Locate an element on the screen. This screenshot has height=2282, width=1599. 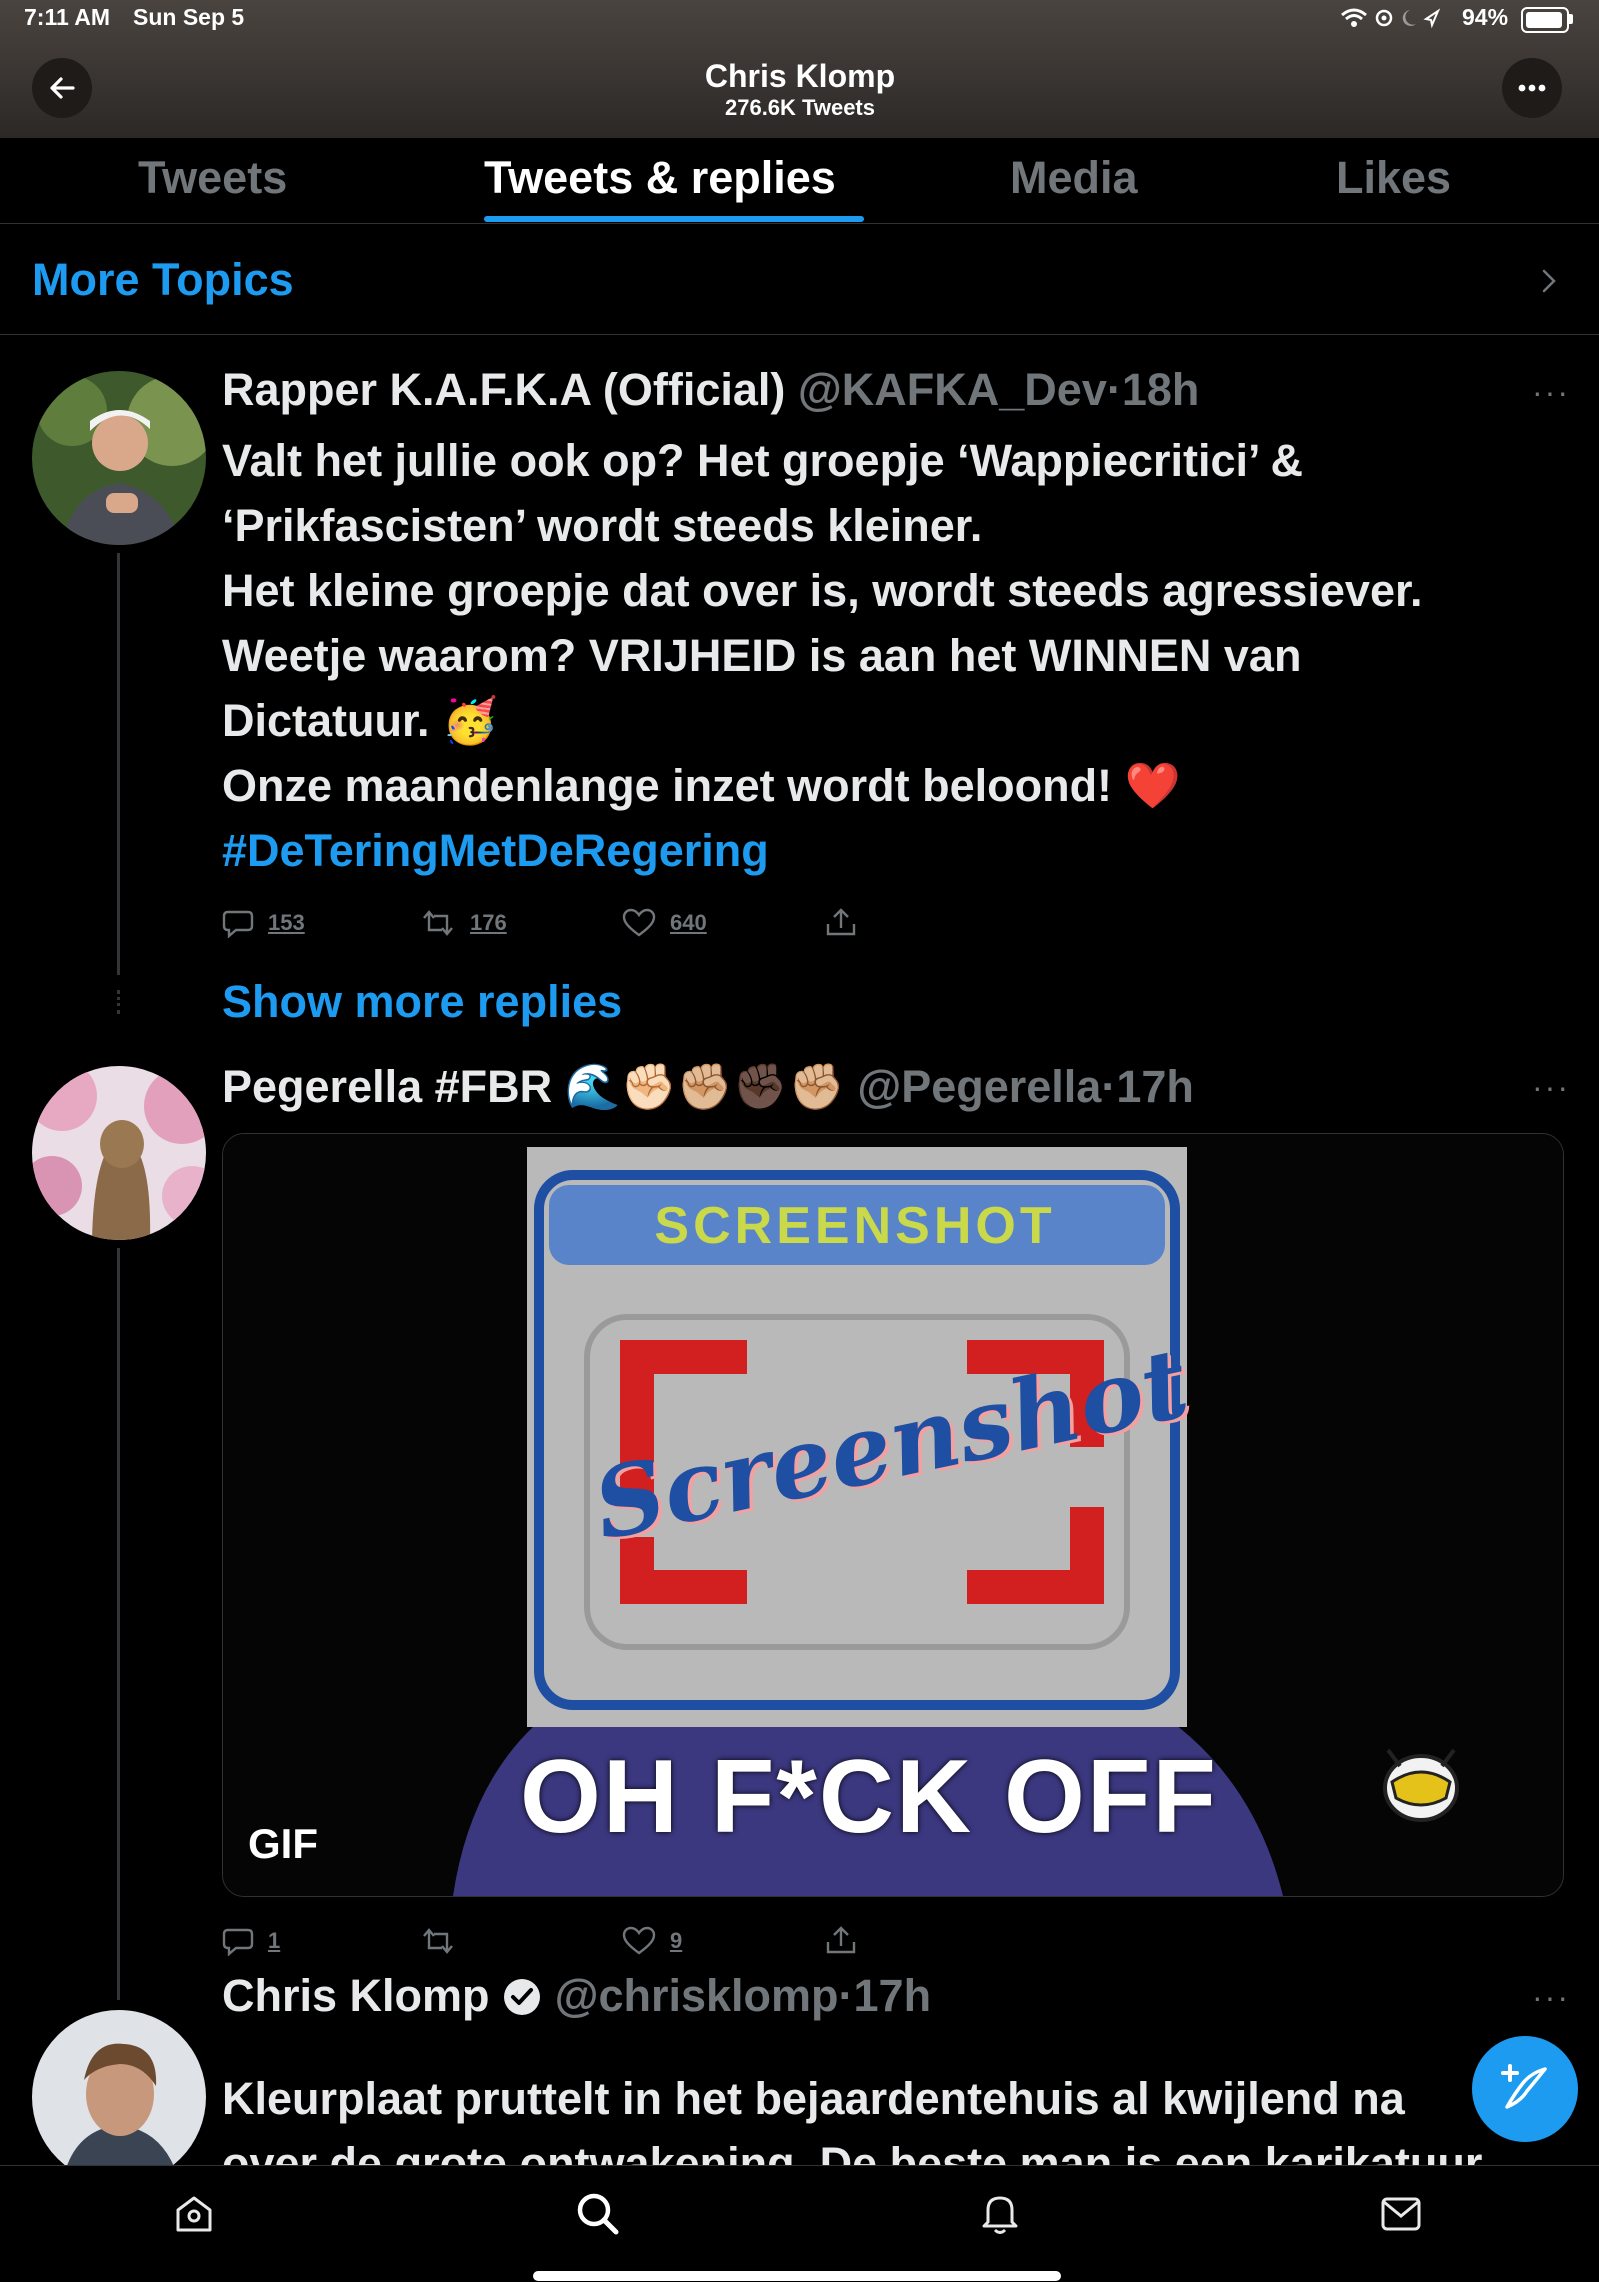
moon-icon is located at coordinates (1409, 18).